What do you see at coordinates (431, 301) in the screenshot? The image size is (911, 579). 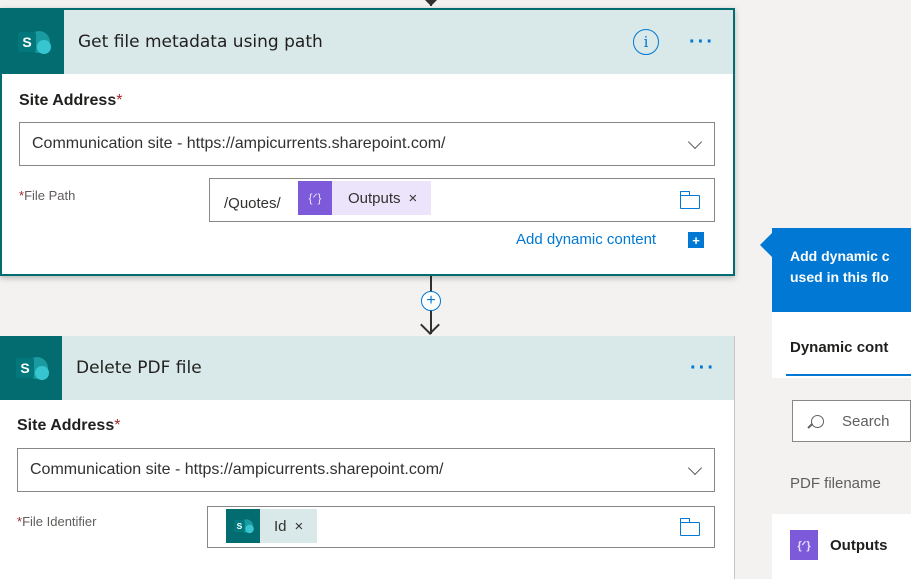 I see `insert-step-plus-icon: +` at bounding box center [431, 301].